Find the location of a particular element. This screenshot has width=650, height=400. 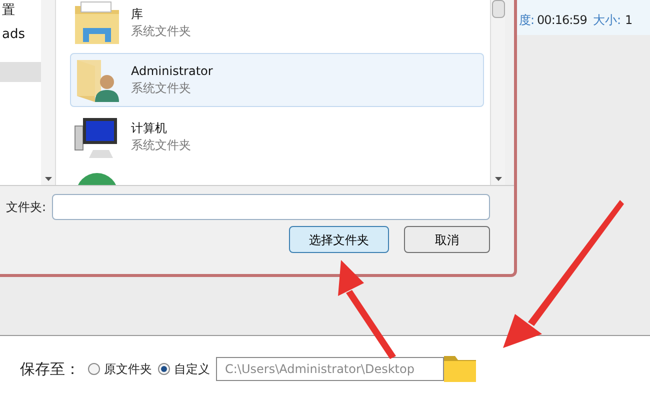

folder-item: 库 系统文件夹 is located at coordinates (277, 25).